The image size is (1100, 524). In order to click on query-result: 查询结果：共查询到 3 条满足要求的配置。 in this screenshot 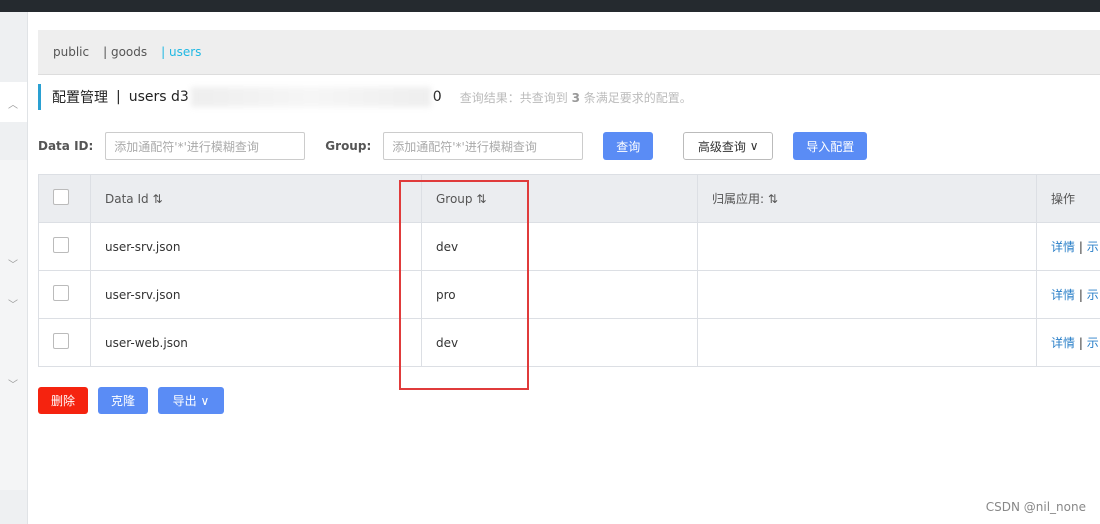, I will do `click(575, 97)`.